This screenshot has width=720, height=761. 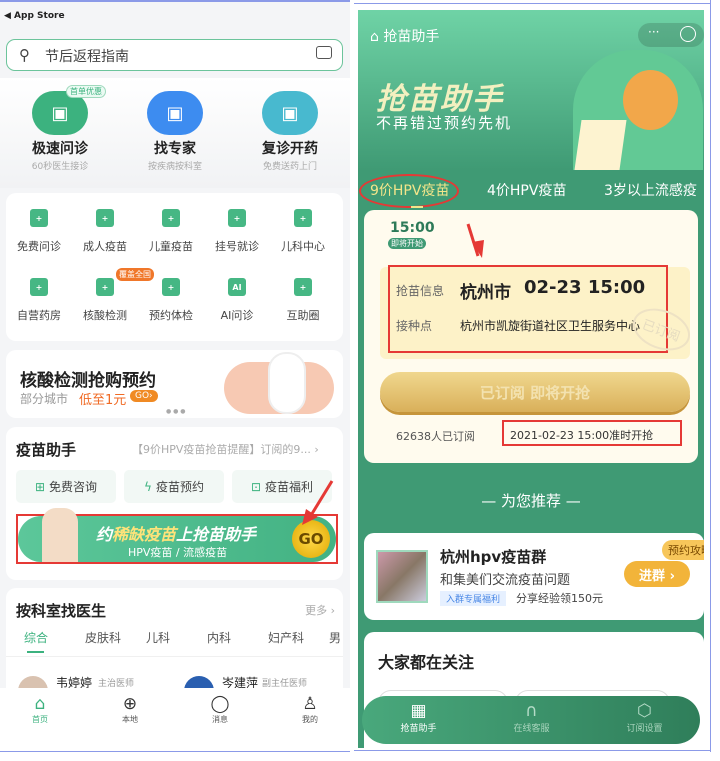 What do you see at coordinates (130, 719) in the screenshot?
I see `nav-label: 本地` at bounding box center [130, 719].